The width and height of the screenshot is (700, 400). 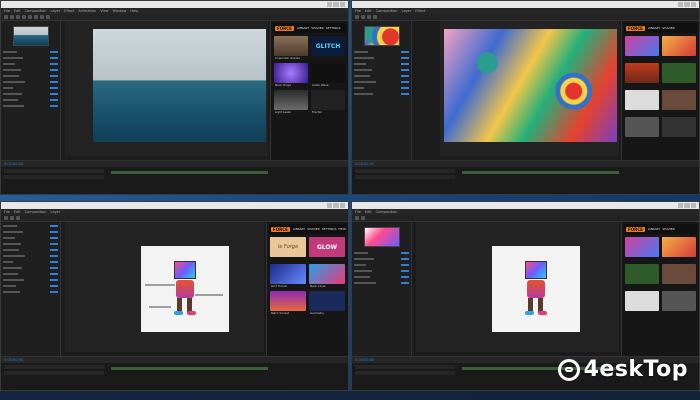 What do you see at coordinates (328, 46) in the screenshot?
I see `preset-tile: GLITCH` at bounding box center [328, 46].